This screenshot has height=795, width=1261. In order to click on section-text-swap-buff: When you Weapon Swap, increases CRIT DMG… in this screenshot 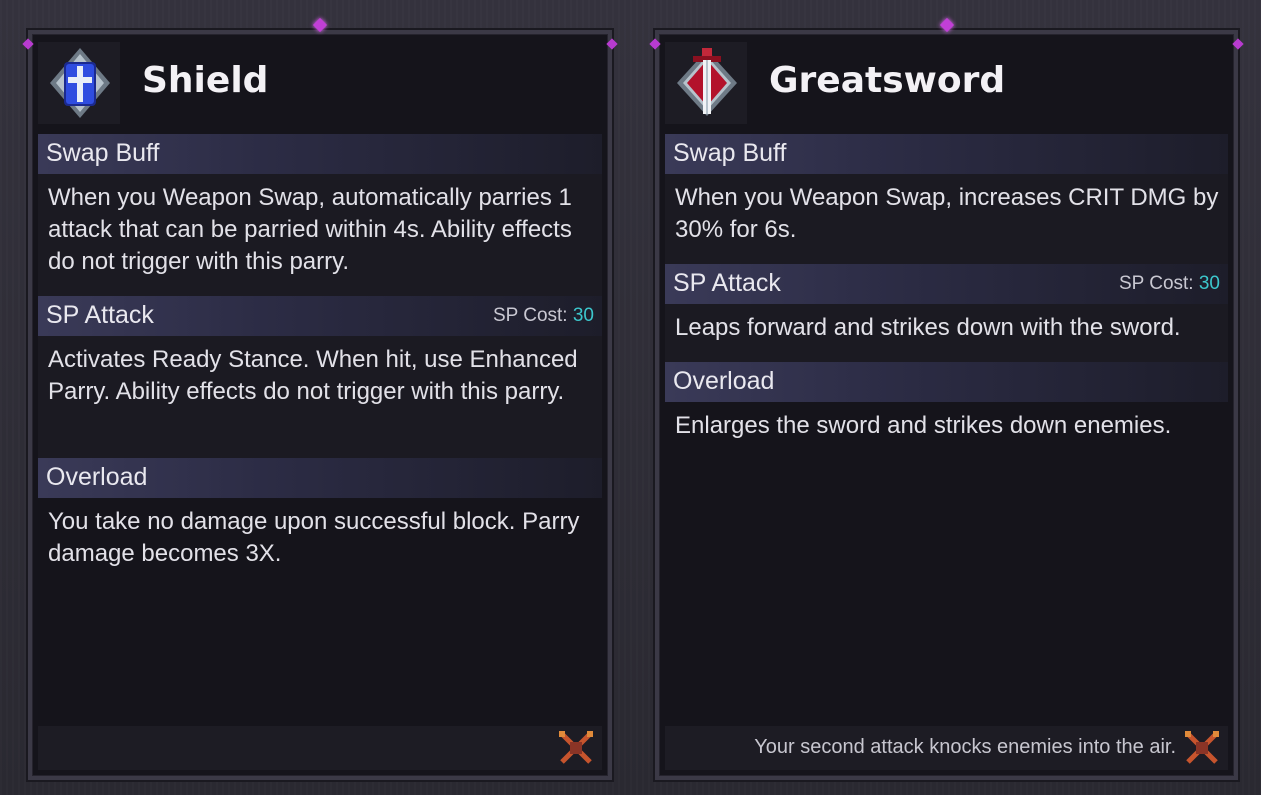, I will do `click(946, 219)`.